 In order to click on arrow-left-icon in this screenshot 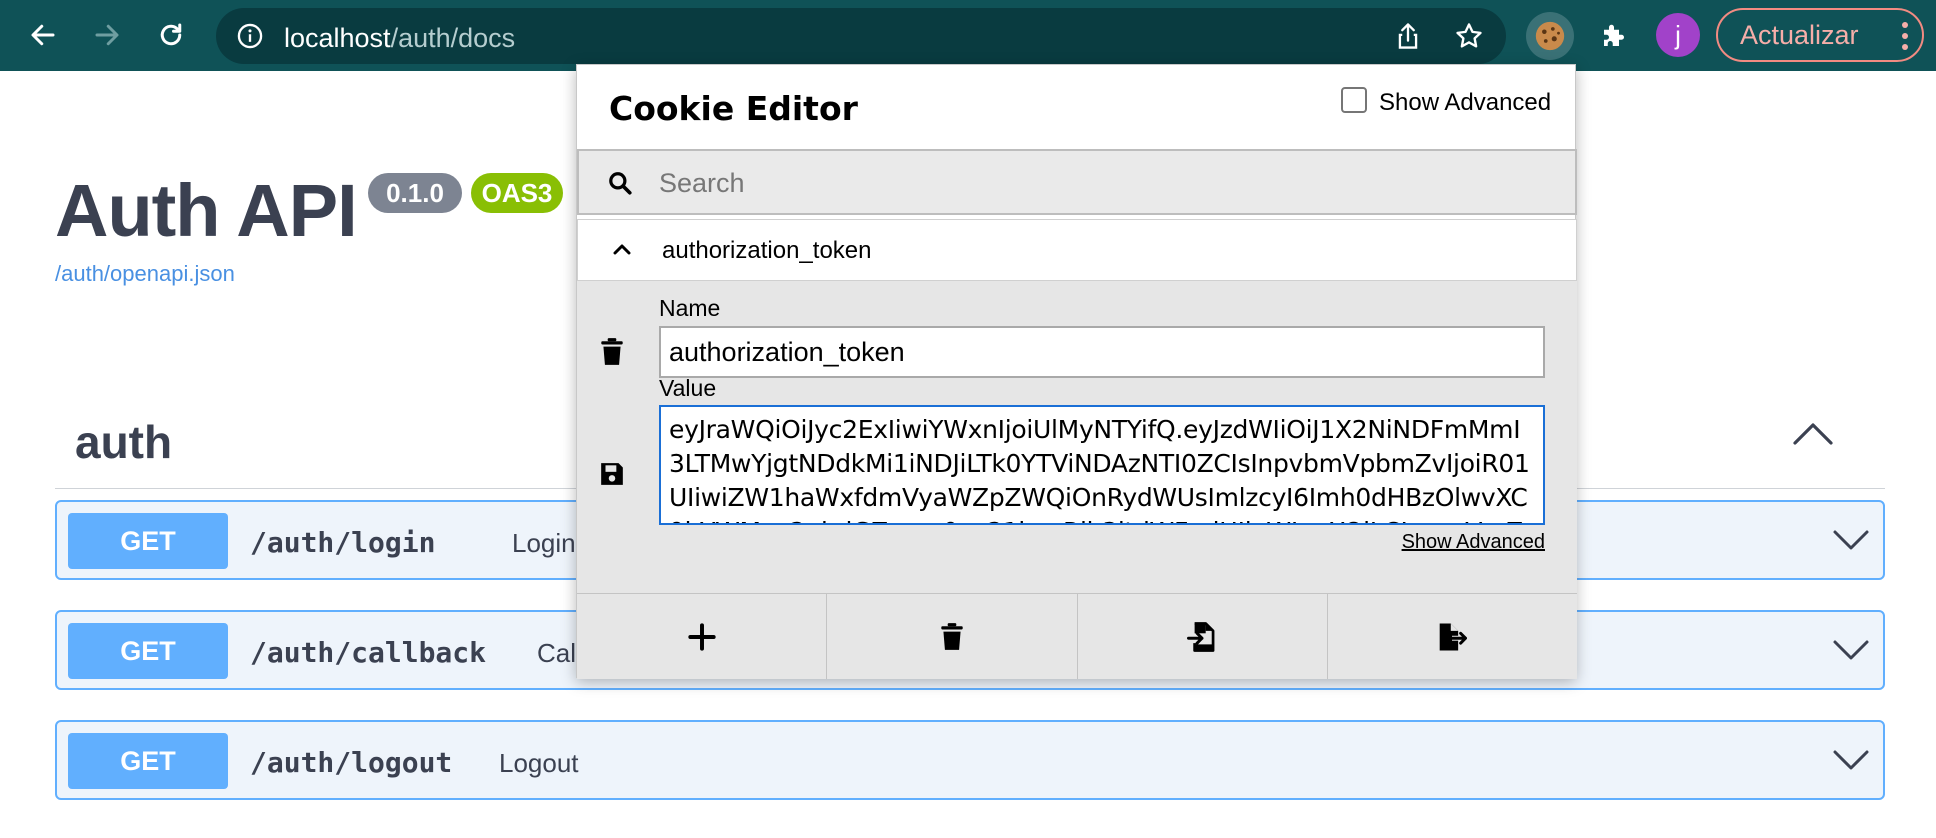, I will do `click(43, 35)`.